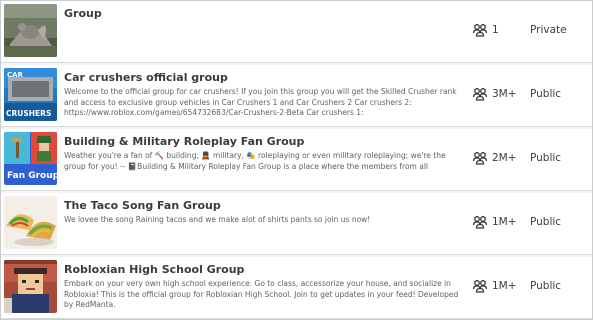 The width and height of the screenshot is (593, 320). I want to click on member-count: 2M+, so click(494, 158).